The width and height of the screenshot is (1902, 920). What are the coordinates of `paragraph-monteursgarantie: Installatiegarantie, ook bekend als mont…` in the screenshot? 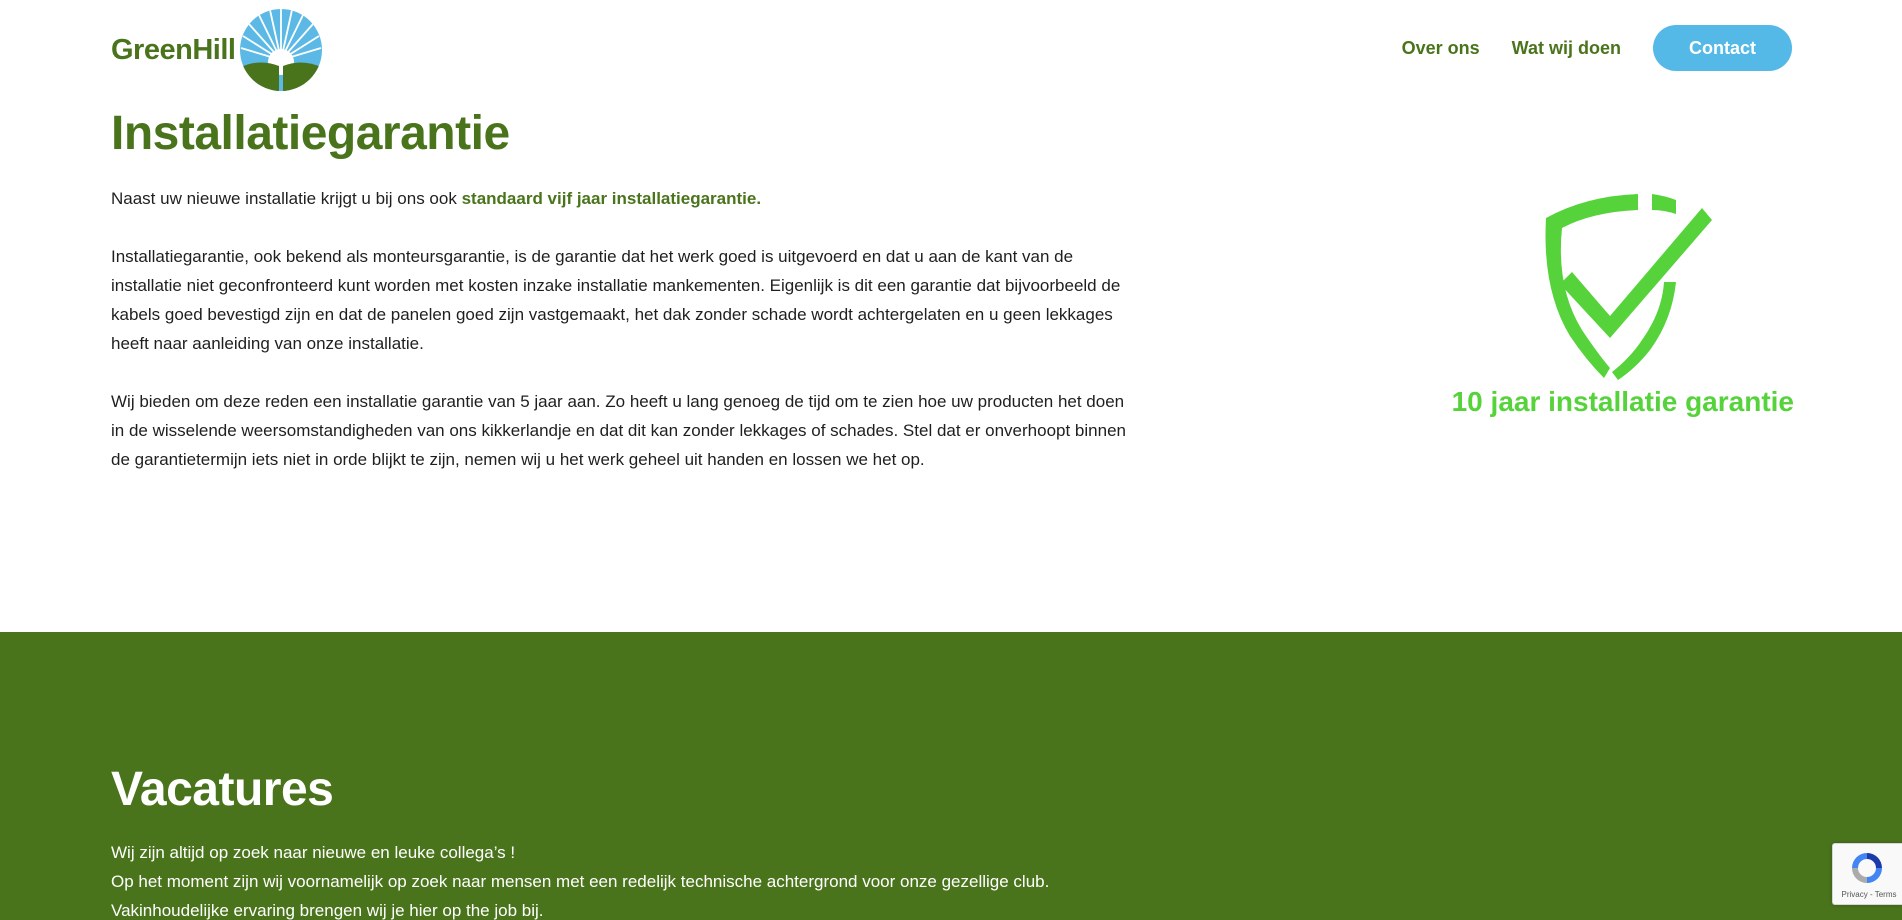 It's located at (616, 300).